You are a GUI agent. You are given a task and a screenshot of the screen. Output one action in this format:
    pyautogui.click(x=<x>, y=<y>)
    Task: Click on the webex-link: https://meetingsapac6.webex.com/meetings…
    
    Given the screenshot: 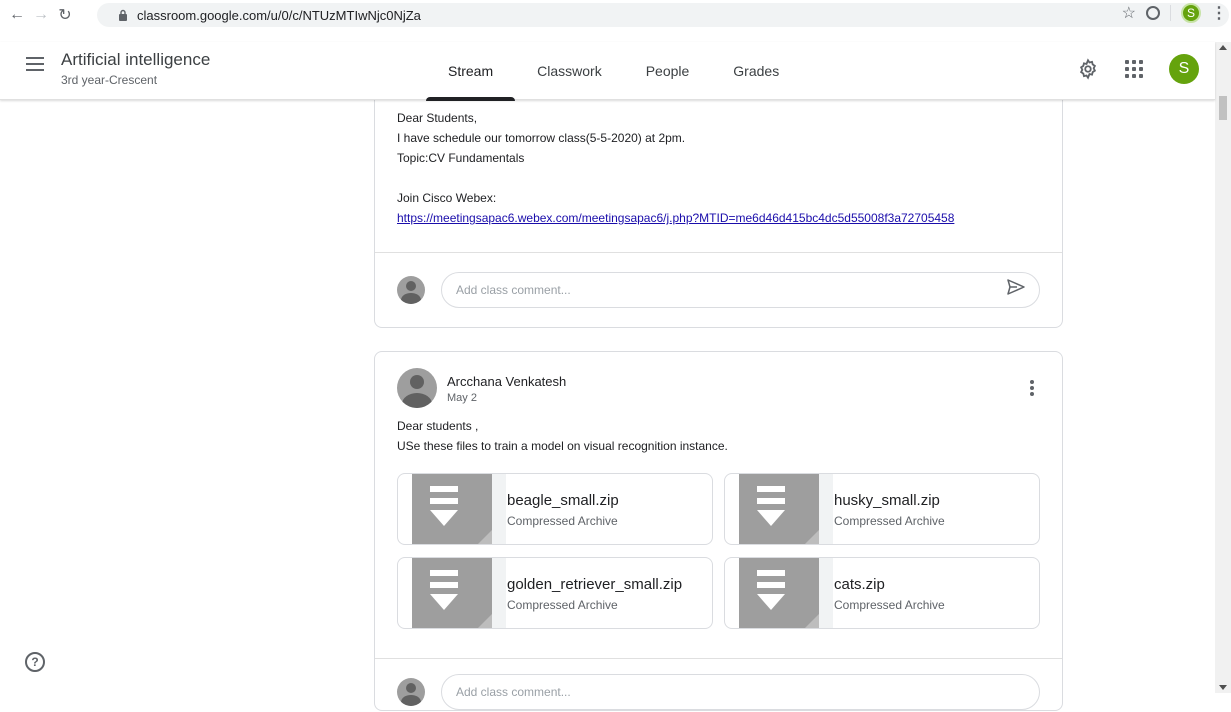 What is the action you would take?
    pyautogui.click(x=675, y=218)
    